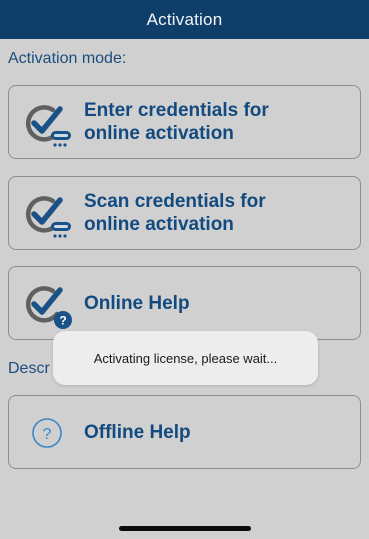 This screenshot has width=369, height=539. Describe the element at coordinates (159, 224) in the screenshot. I see `scan-credentials-label-line2: online activation` at that location.